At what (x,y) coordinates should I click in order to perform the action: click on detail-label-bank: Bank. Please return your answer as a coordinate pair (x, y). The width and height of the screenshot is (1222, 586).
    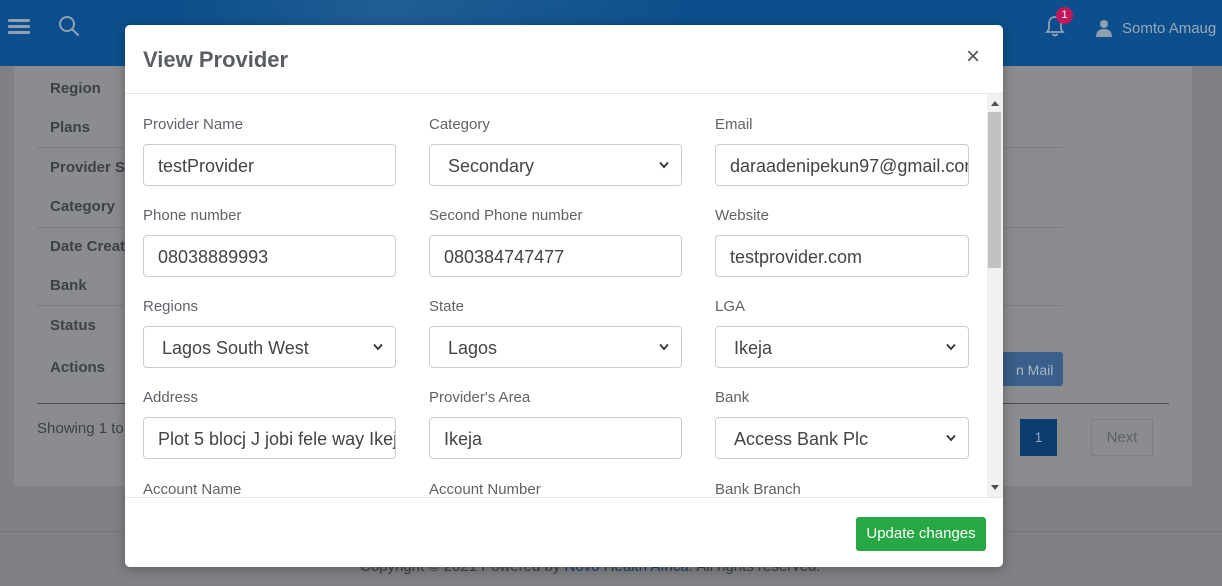
    Looking at the image, I should click on (68, 285).